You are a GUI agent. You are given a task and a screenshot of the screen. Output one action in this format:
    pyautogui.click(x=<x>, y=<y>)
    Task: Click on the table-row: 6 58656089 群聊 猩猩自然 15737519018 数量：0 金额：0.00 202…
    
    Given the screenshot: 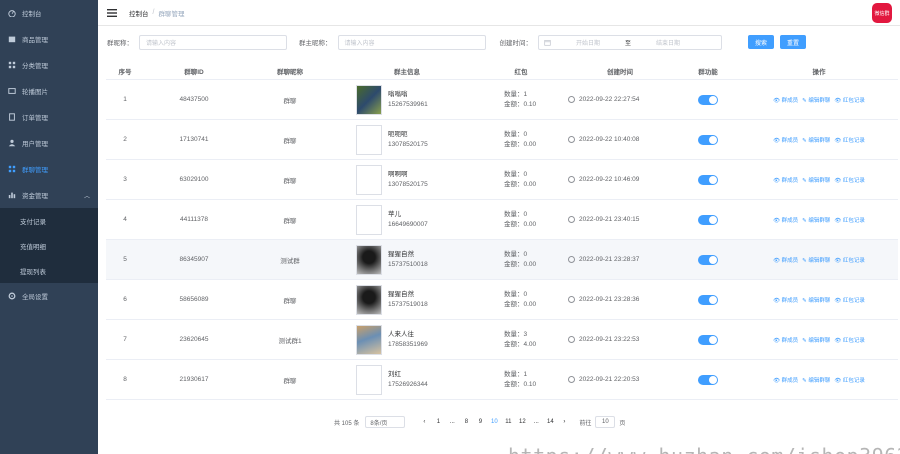 What is the action you would take?
    pyautogui.click(x=502, y=300)
    